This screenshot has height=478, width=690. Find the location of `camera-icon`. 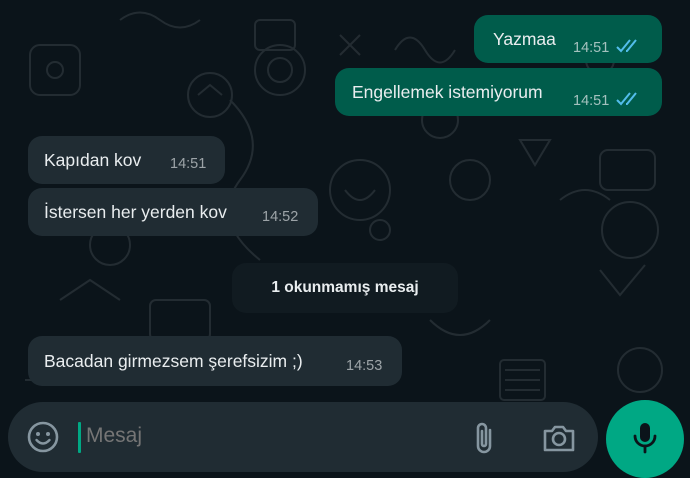

camera-icon is located at coordinates (559, 438).